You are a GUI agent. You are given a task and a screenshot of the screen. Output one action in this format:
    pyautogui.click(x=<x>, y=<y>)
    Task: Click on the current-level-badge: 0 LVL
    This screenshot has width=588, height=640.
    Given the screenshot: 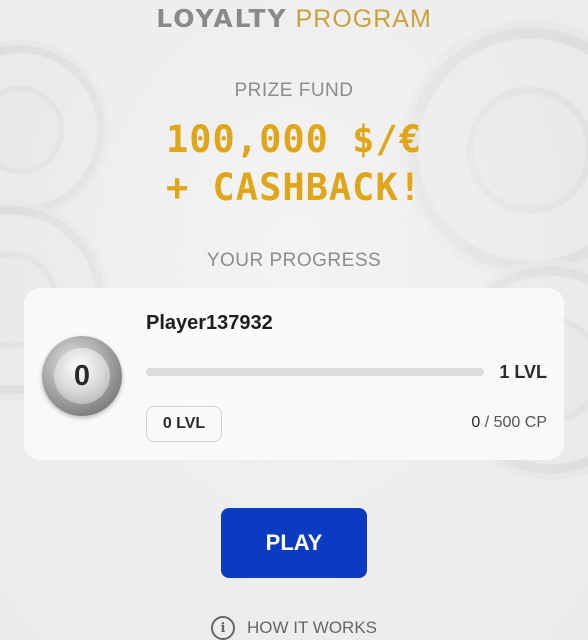 What is the action you would take?
    pyautogui.click(x=184, y=424)
    